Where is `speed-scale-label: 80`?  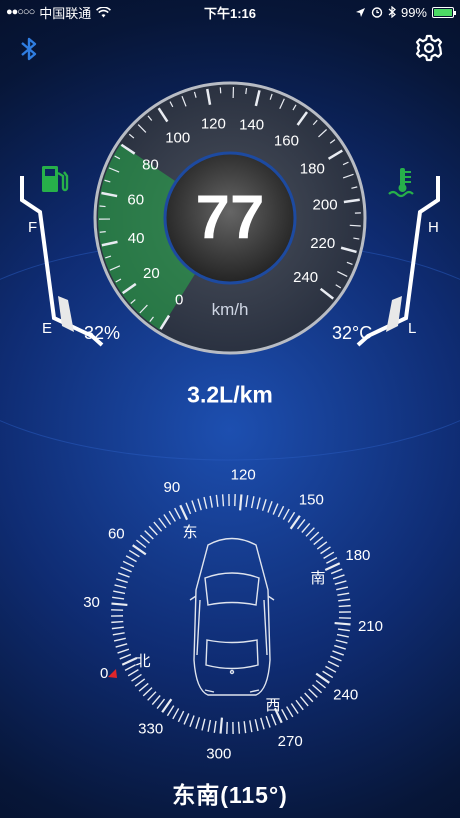 speed-scale-label: 80 is located at coordinates (150, 164).